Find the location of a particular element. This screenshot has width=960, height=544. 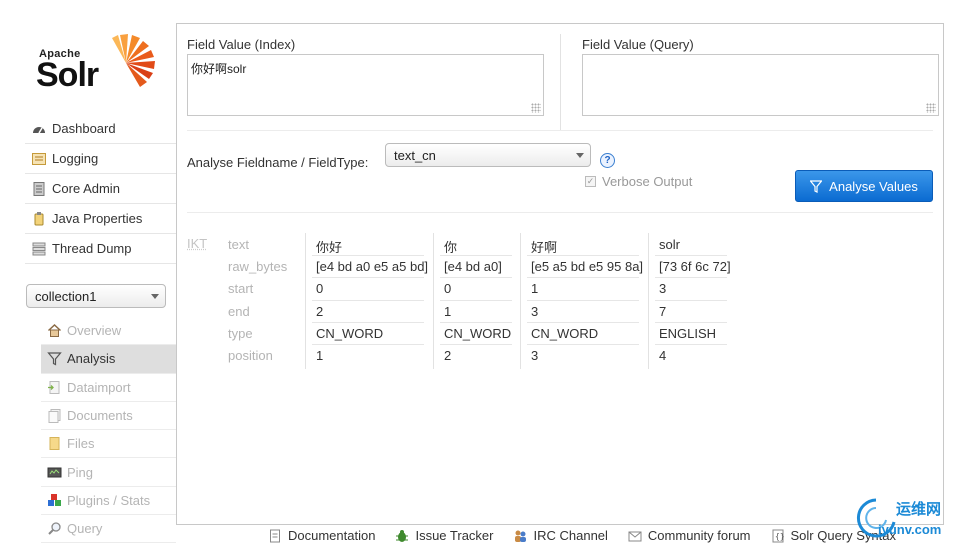

token-cell: 7 is located at coordinates (663, 311).